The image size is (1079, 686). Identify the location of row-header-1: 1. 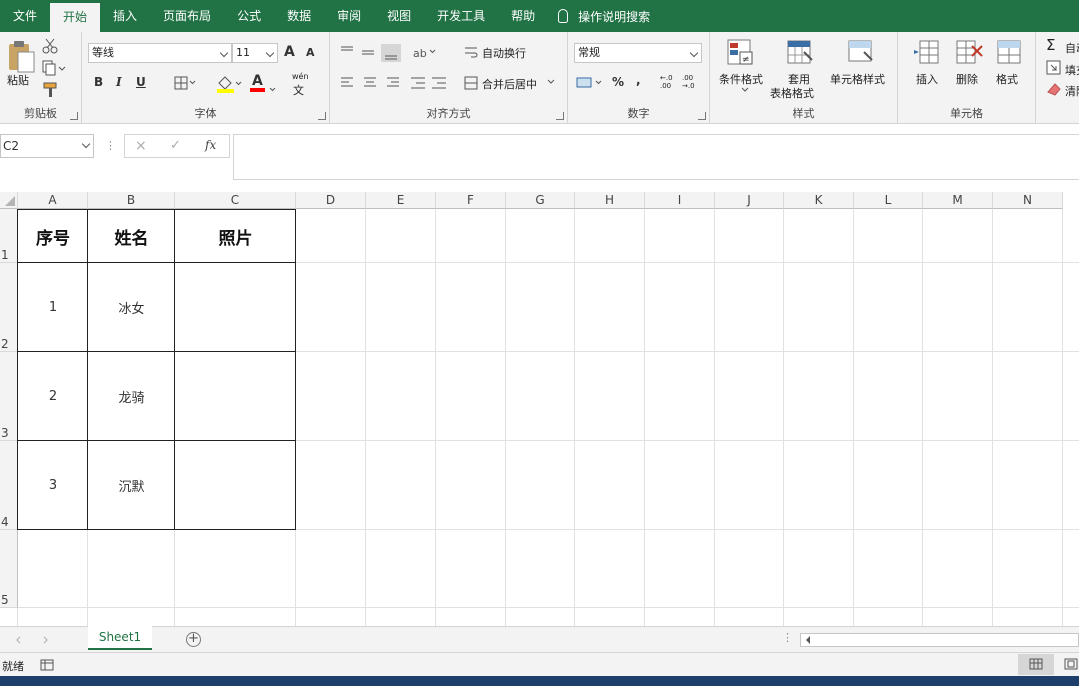
(9, 236).